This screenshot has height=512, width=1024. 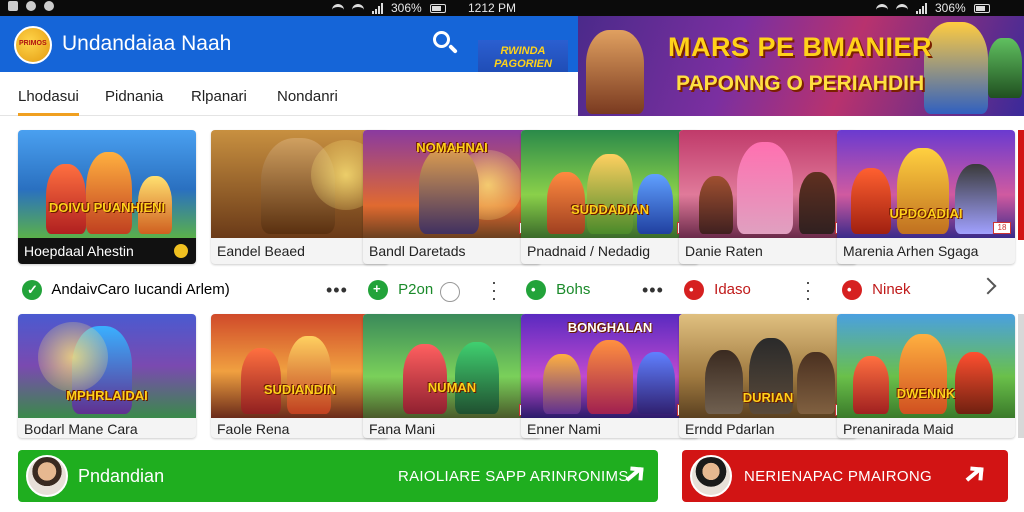 I want to click on tab-bar: Lhodasui Pidnania Rlpanari Nondanri, so click(x=289, y=94).